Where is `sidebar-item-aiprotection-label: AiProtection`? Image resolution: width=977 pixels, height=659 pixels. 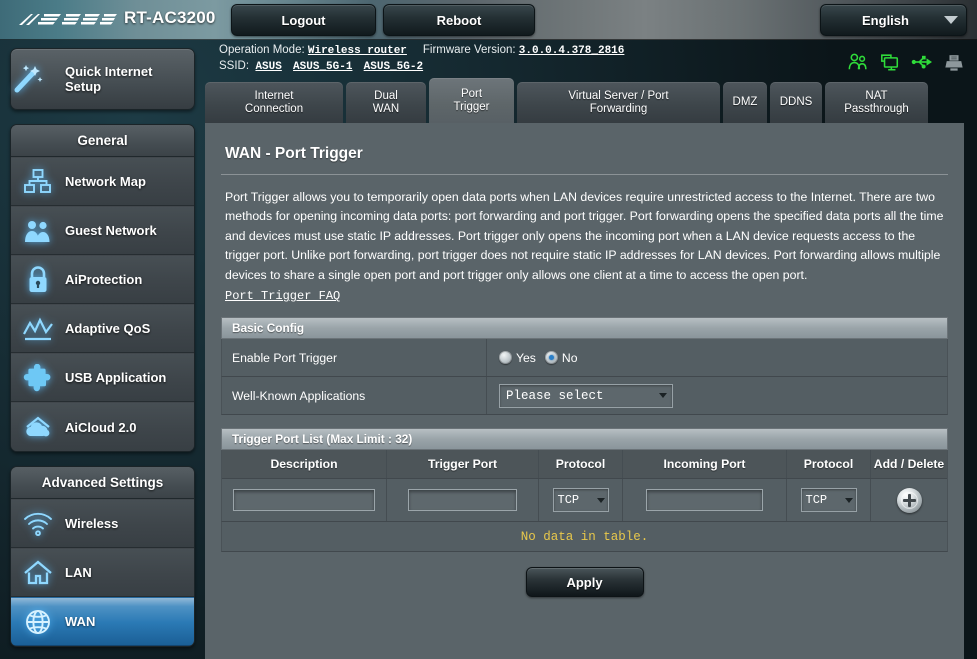 sidebar-item-aiprotection-label: AiProtection is located at coordinates (104, 279).